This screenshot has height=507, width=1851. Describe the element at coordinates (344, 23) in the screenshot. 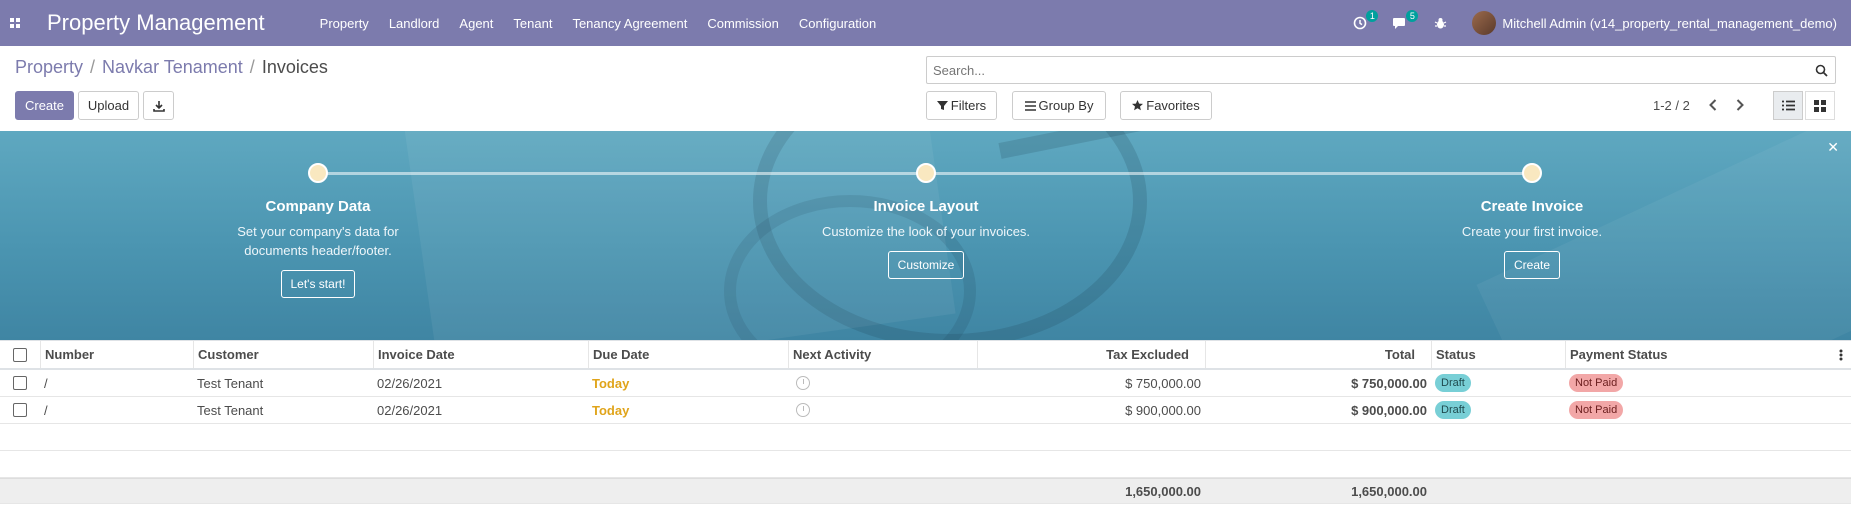

I see `menu-item-property: Property` at that location.